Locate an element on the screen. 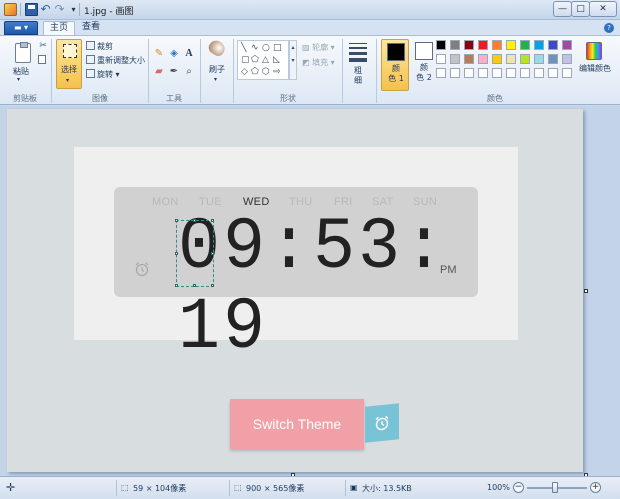 The image size is (620, 499). minimize-button: — is located at coordinates (562, 9).